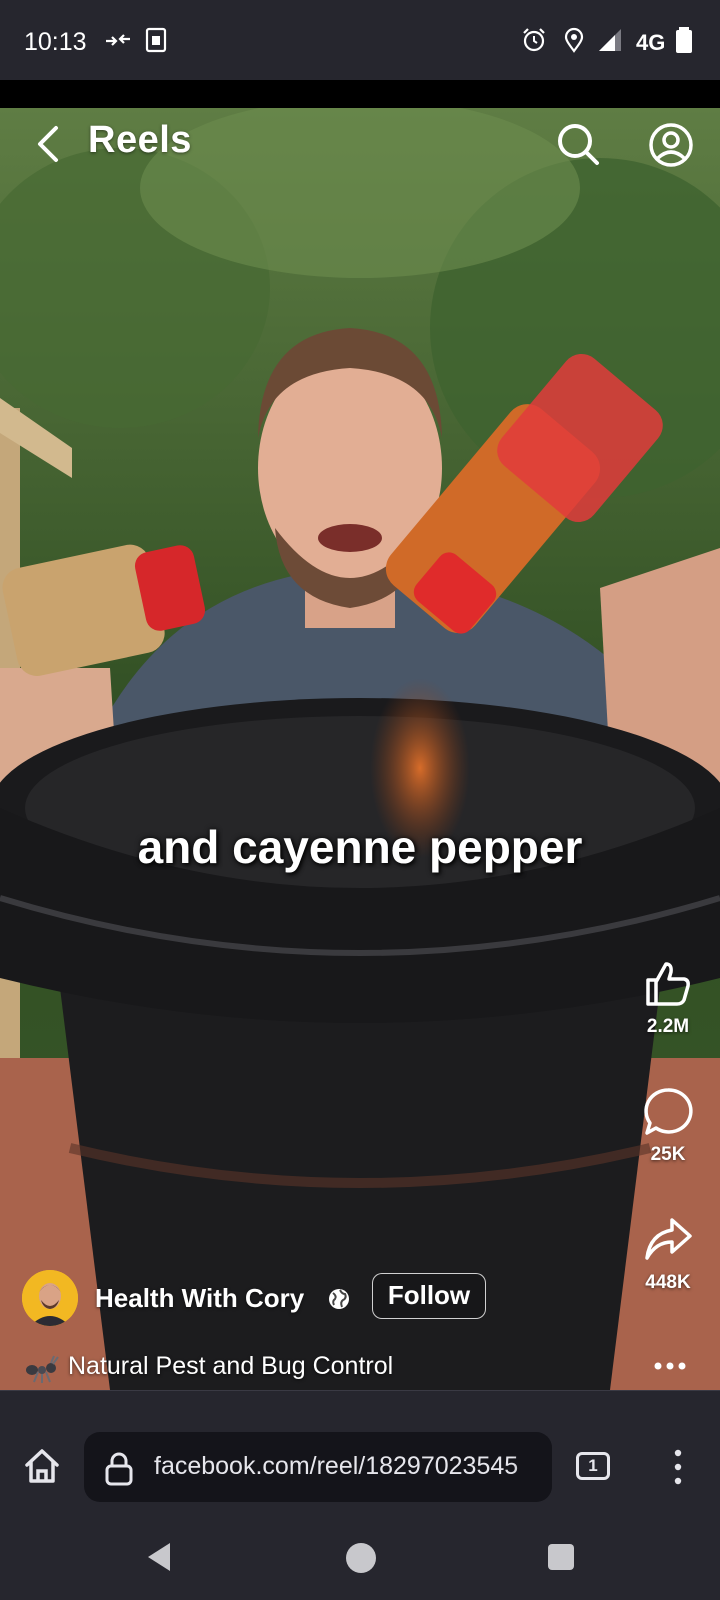  Describe the element at coordinates (55, 42) in the screenshot. I see `status-time: 10:13` at that location.